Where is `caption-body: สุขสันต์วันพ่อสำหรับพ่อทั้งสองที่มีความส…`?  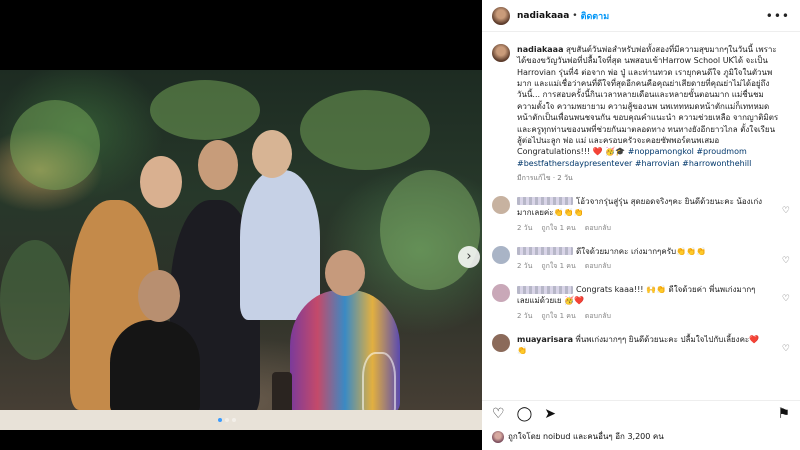 caption-body: สุขสันต์วันพ่อสำหรับพ่อทั้งสองที่มีความส… is located at coordinates (648, 101).